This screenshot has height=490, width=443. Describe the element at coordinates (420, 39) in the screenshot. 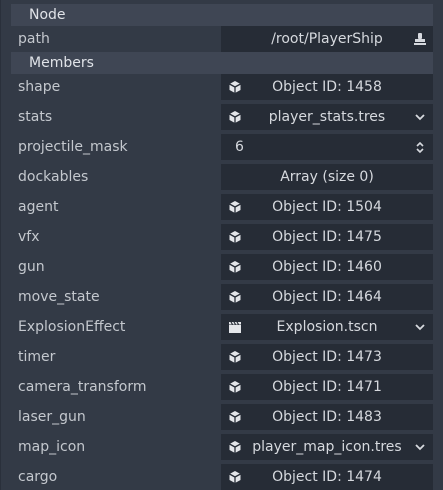

I see `stamp-icon` at that location.